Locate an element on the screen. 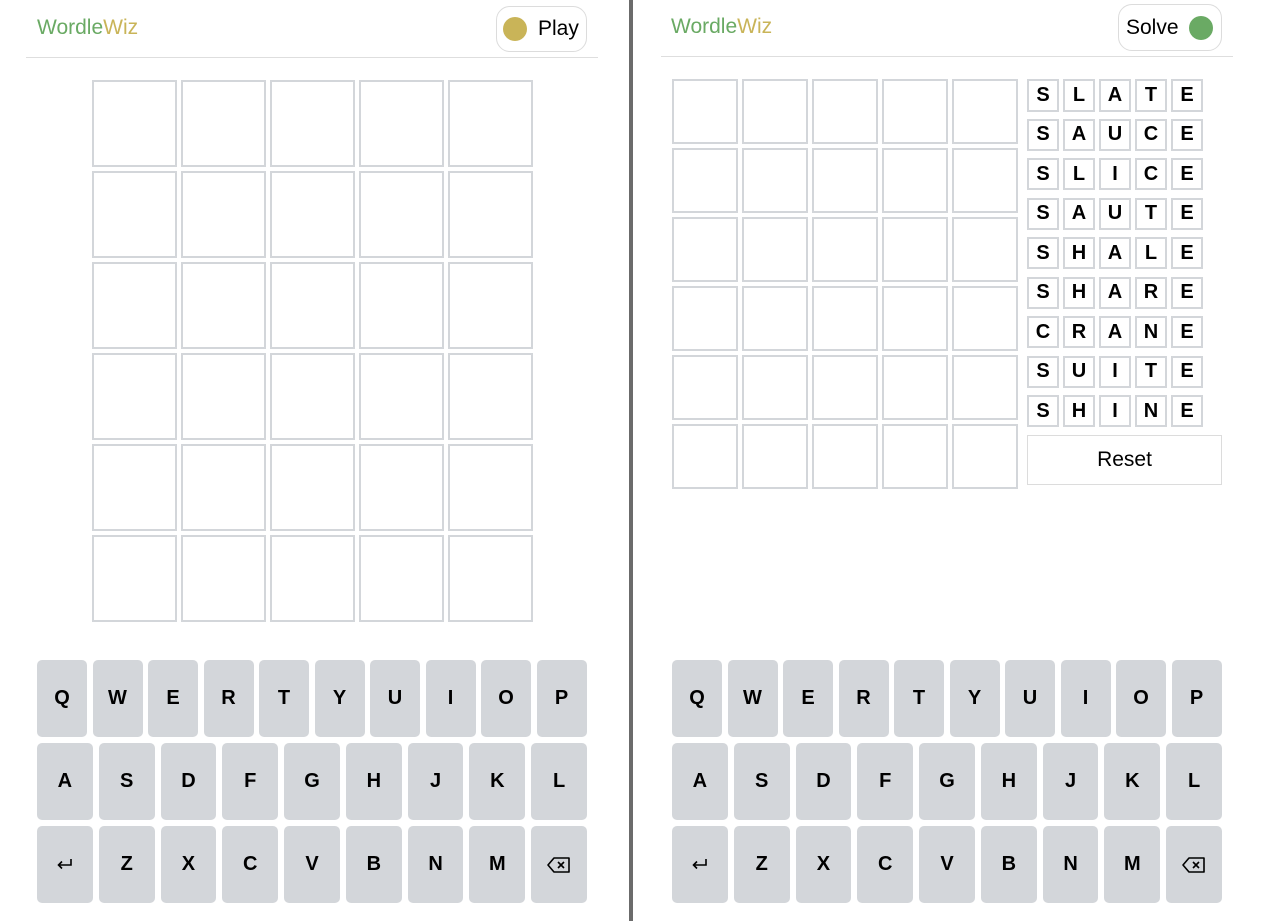 This screenshot has width=1261, height=921. suggestion-word: SAUCE is located at coordinates (1118, 134).